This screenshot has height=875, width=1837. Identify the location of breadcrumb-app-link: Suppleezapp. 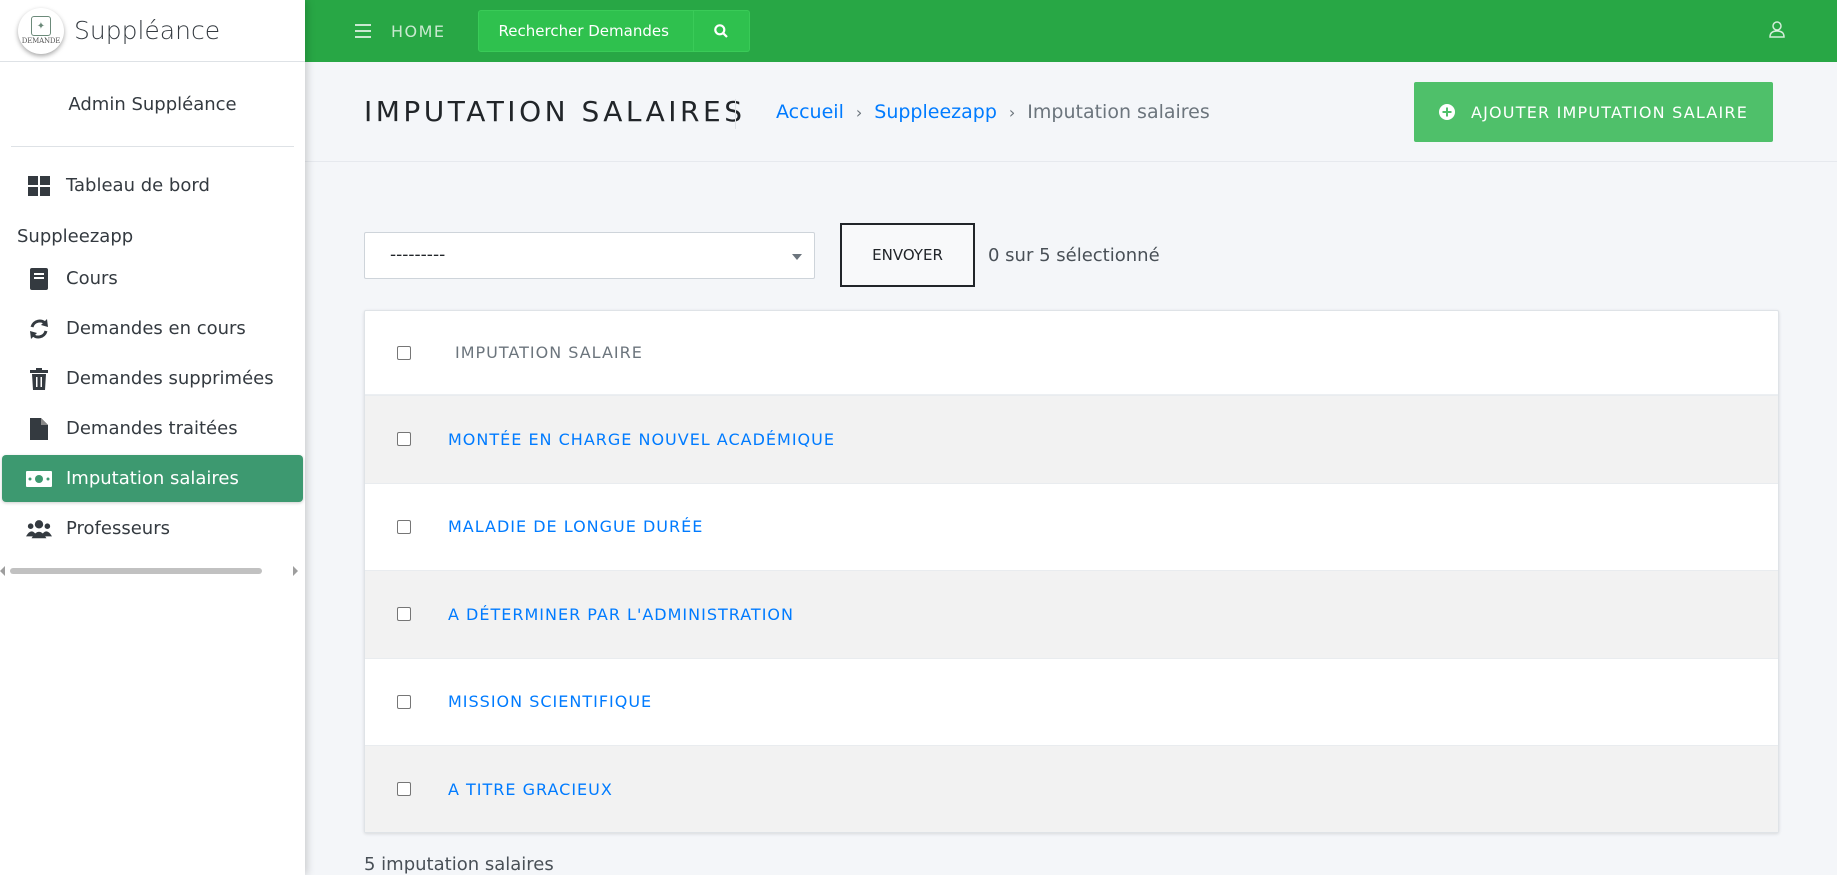
(935, 112).